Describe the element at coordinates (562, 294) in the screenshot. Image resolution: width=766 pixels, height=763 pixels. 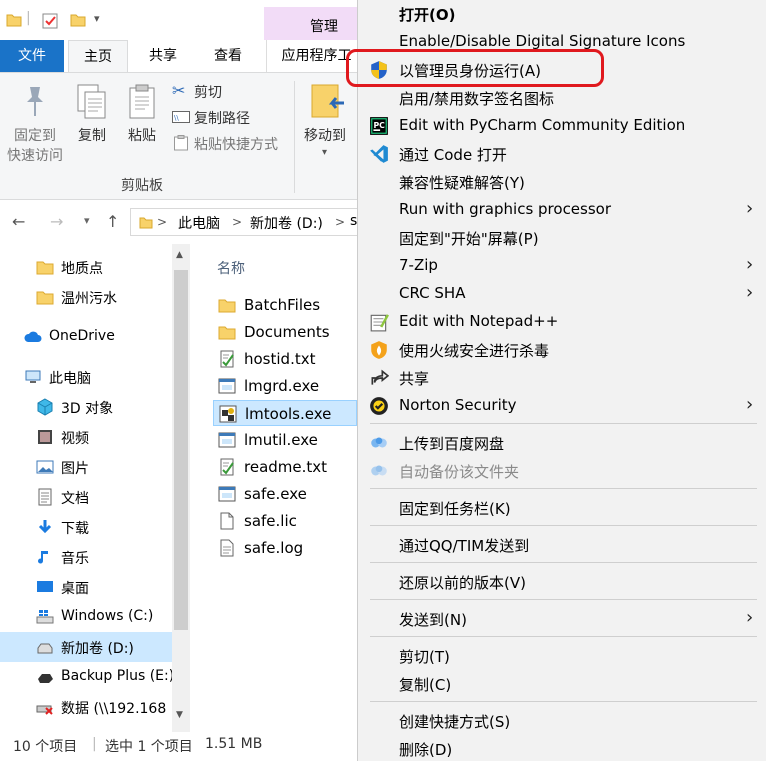
I see `menu-item-10: CRC SHA ›` at that location.